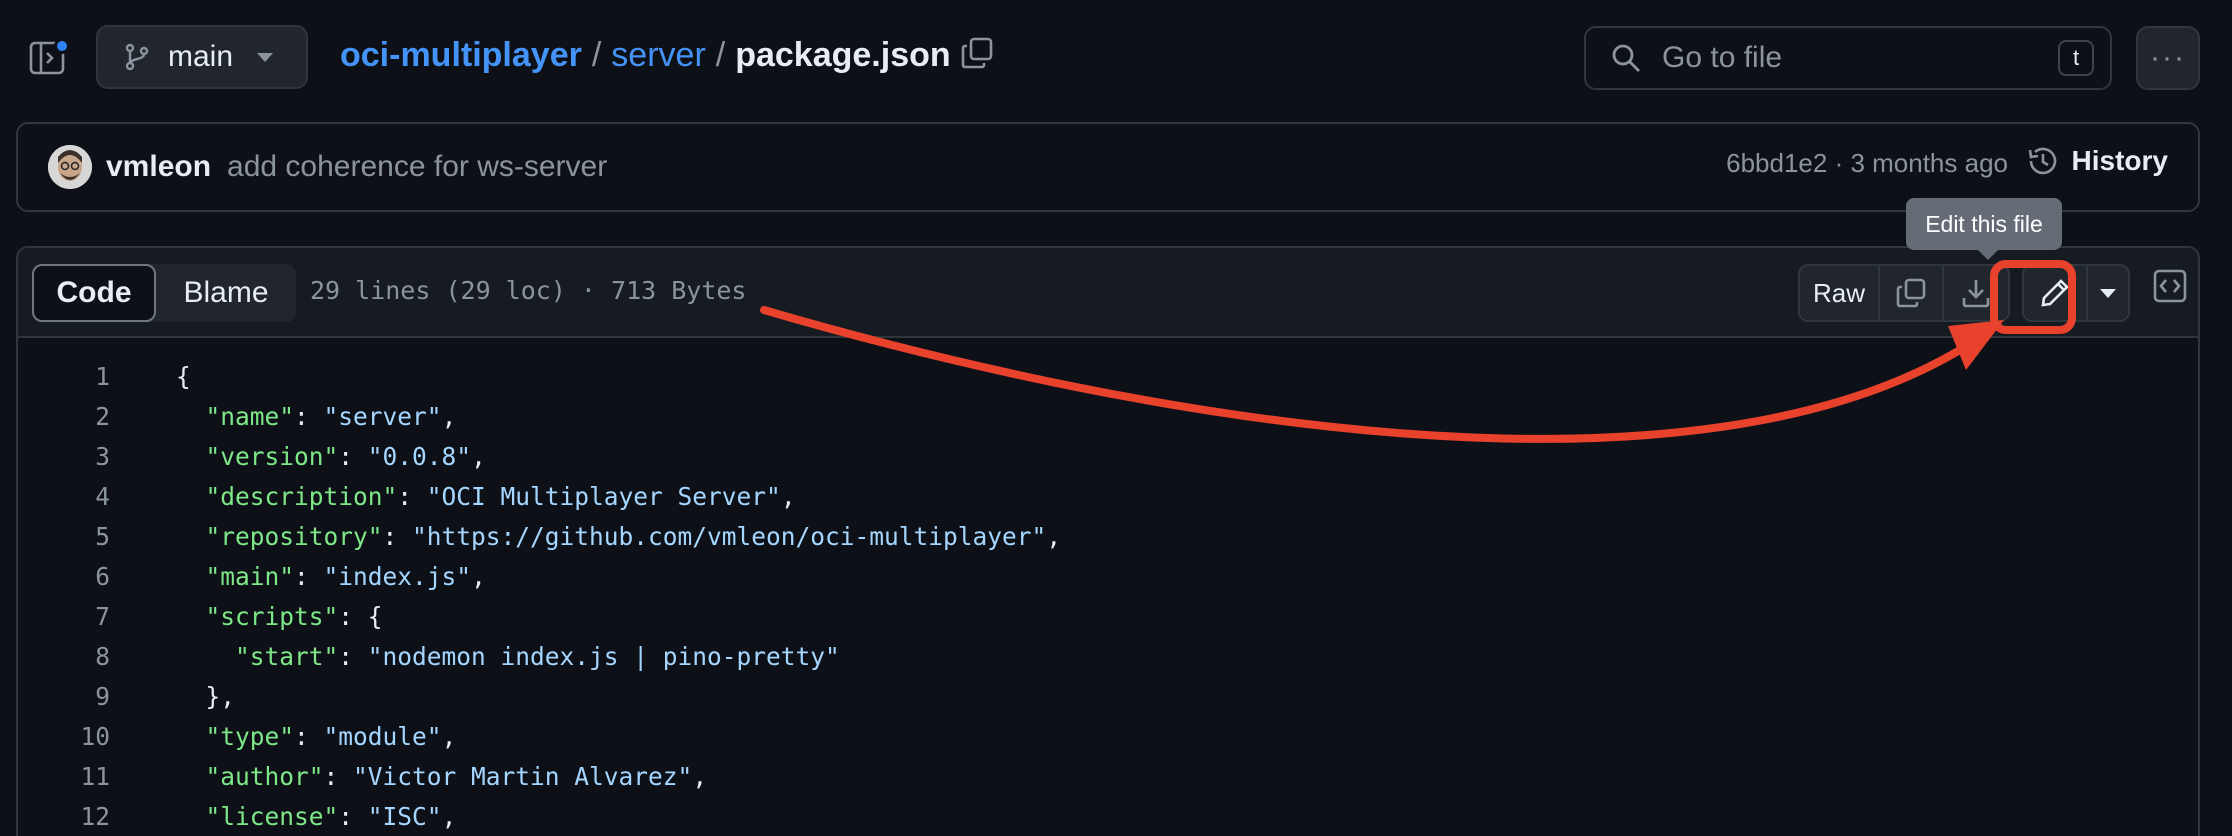 The image size is (2232, 836). Describe the element at coordinates (1108, 576) in the screenshot. I see `code-line: 6 "main": "index.js",` at that location.